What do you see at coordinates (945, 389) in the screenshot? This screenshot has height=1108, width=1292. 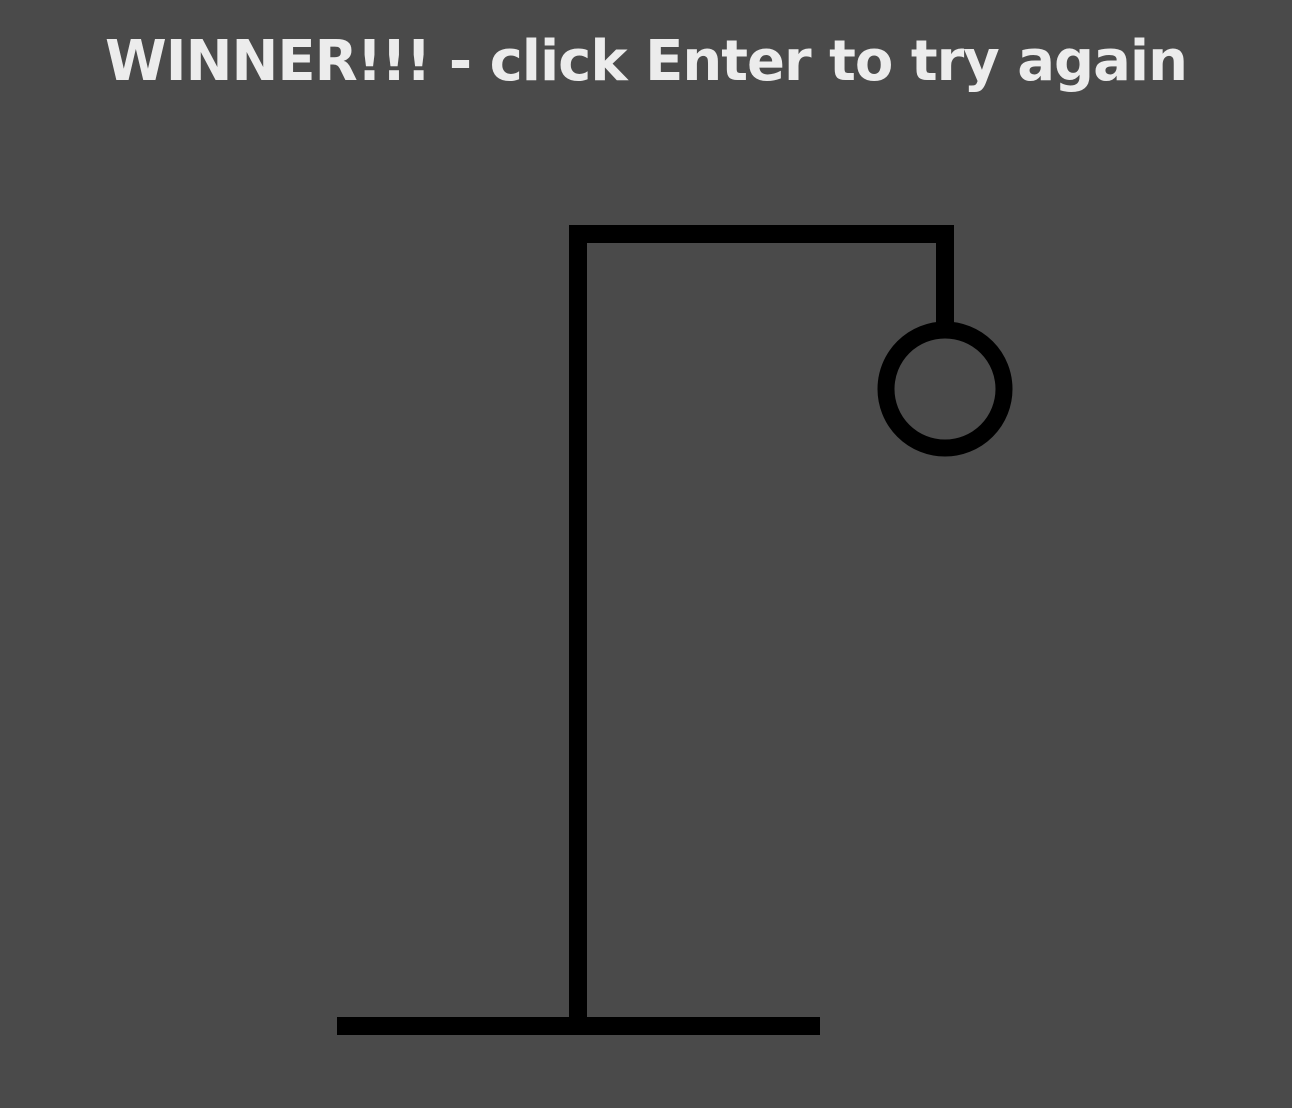 I see `hangman-head` at bounding box center [945, 389].